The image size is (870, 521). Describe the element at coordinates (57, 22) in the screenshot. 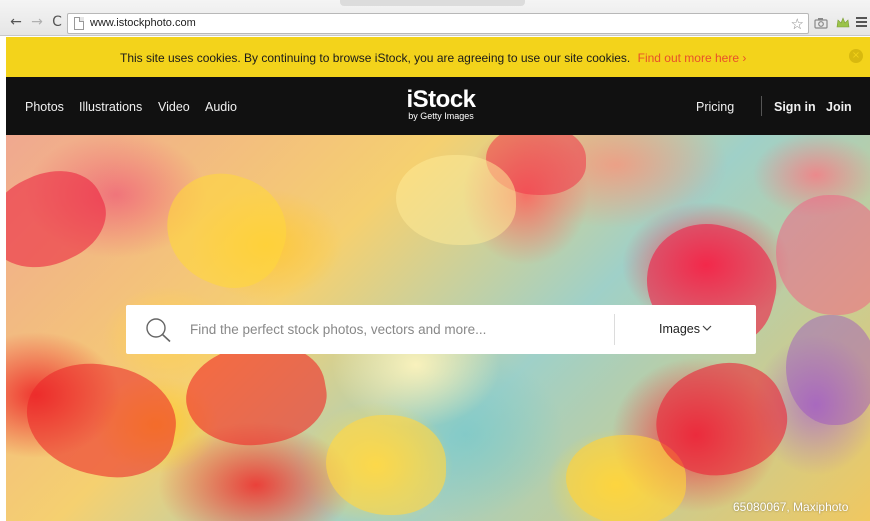

I see `reload-icon: C` at that location.